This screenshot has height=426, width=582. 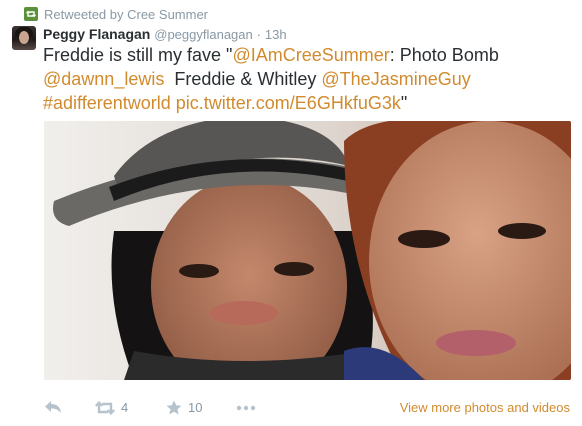 I want to click on mention-link: @dawnn_lewis, so click(x=103, y=79).